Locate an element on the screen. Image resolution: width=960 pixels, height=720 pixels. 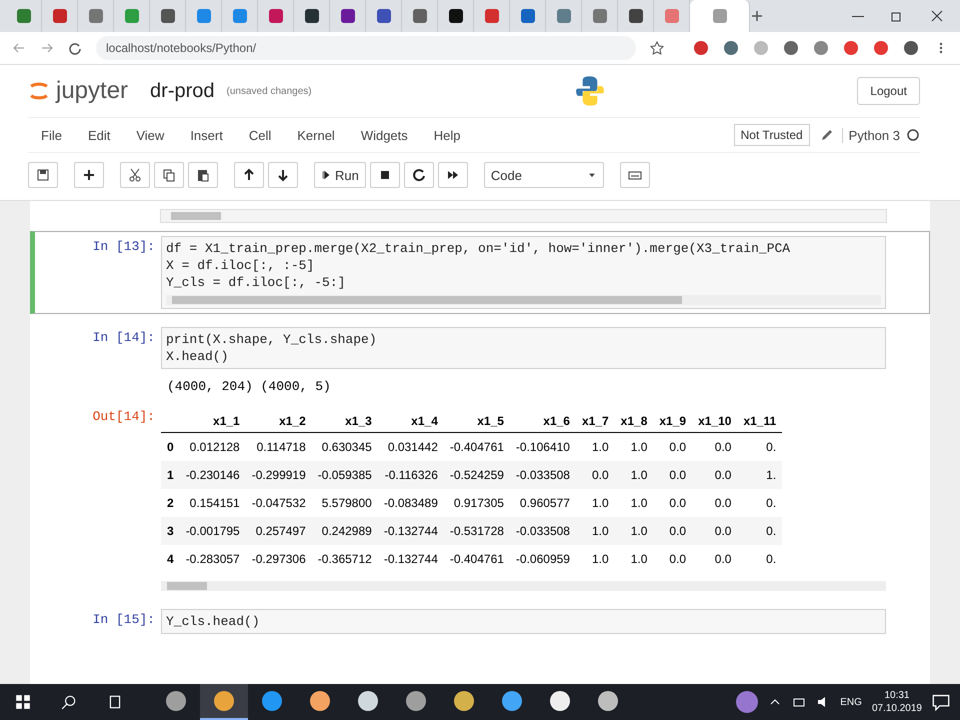
run-button: Run is located at coordinates (340, 175).